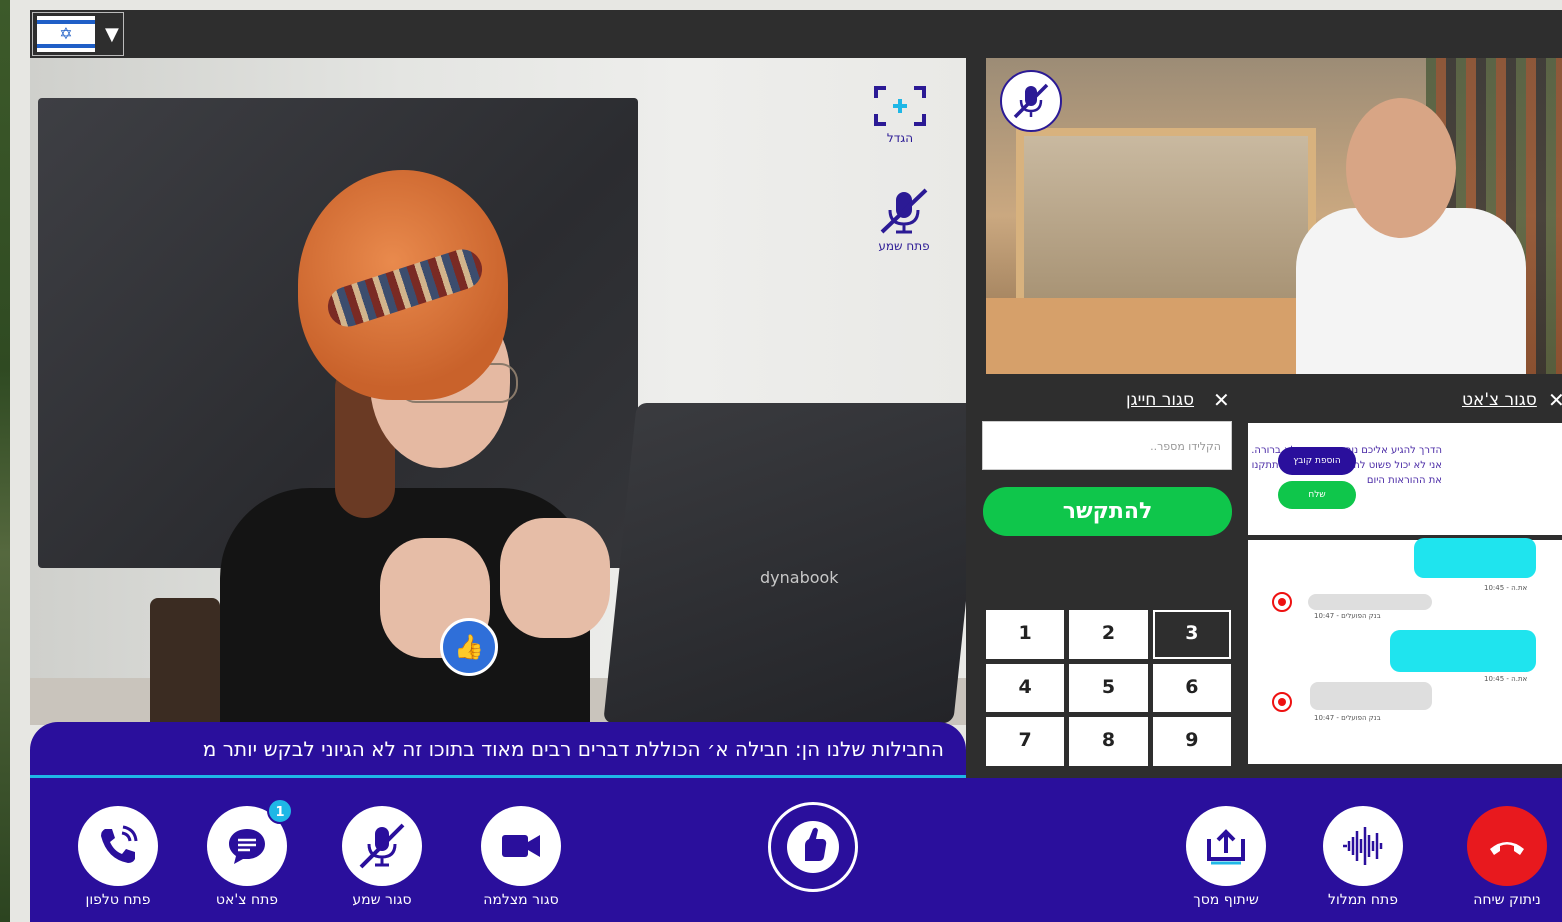  Describe the element at coordinates (1363, 846) in the screenshot. I see `audio-wave-icon` at that location.